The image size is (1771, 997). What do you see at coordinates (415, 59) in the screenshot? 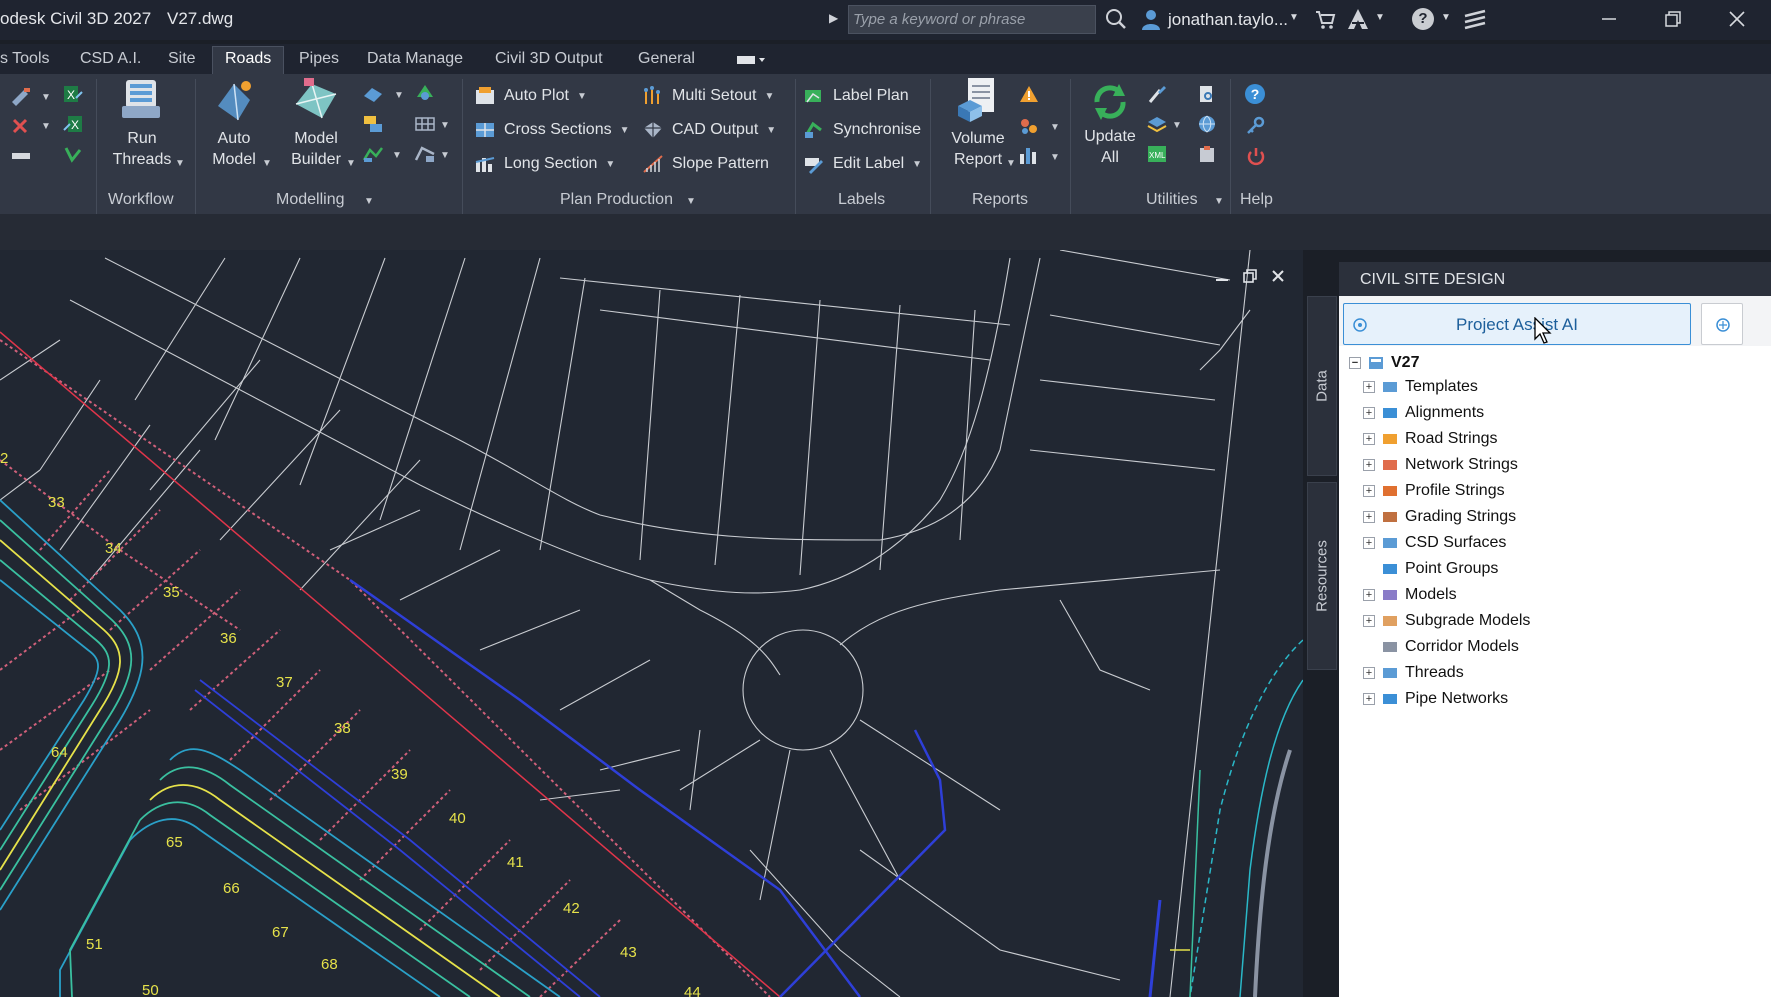
I see `tab-data-manage: Data Manage` at bounding box center [415, 59].